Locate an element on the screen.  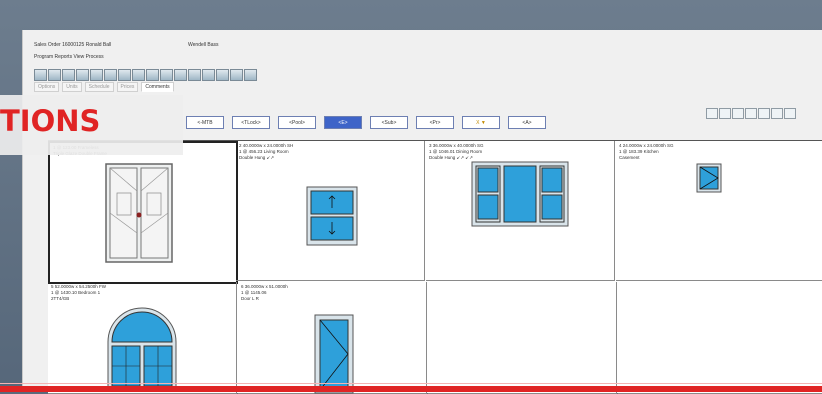
e-button: <E> is located at coordinates (343, 122).